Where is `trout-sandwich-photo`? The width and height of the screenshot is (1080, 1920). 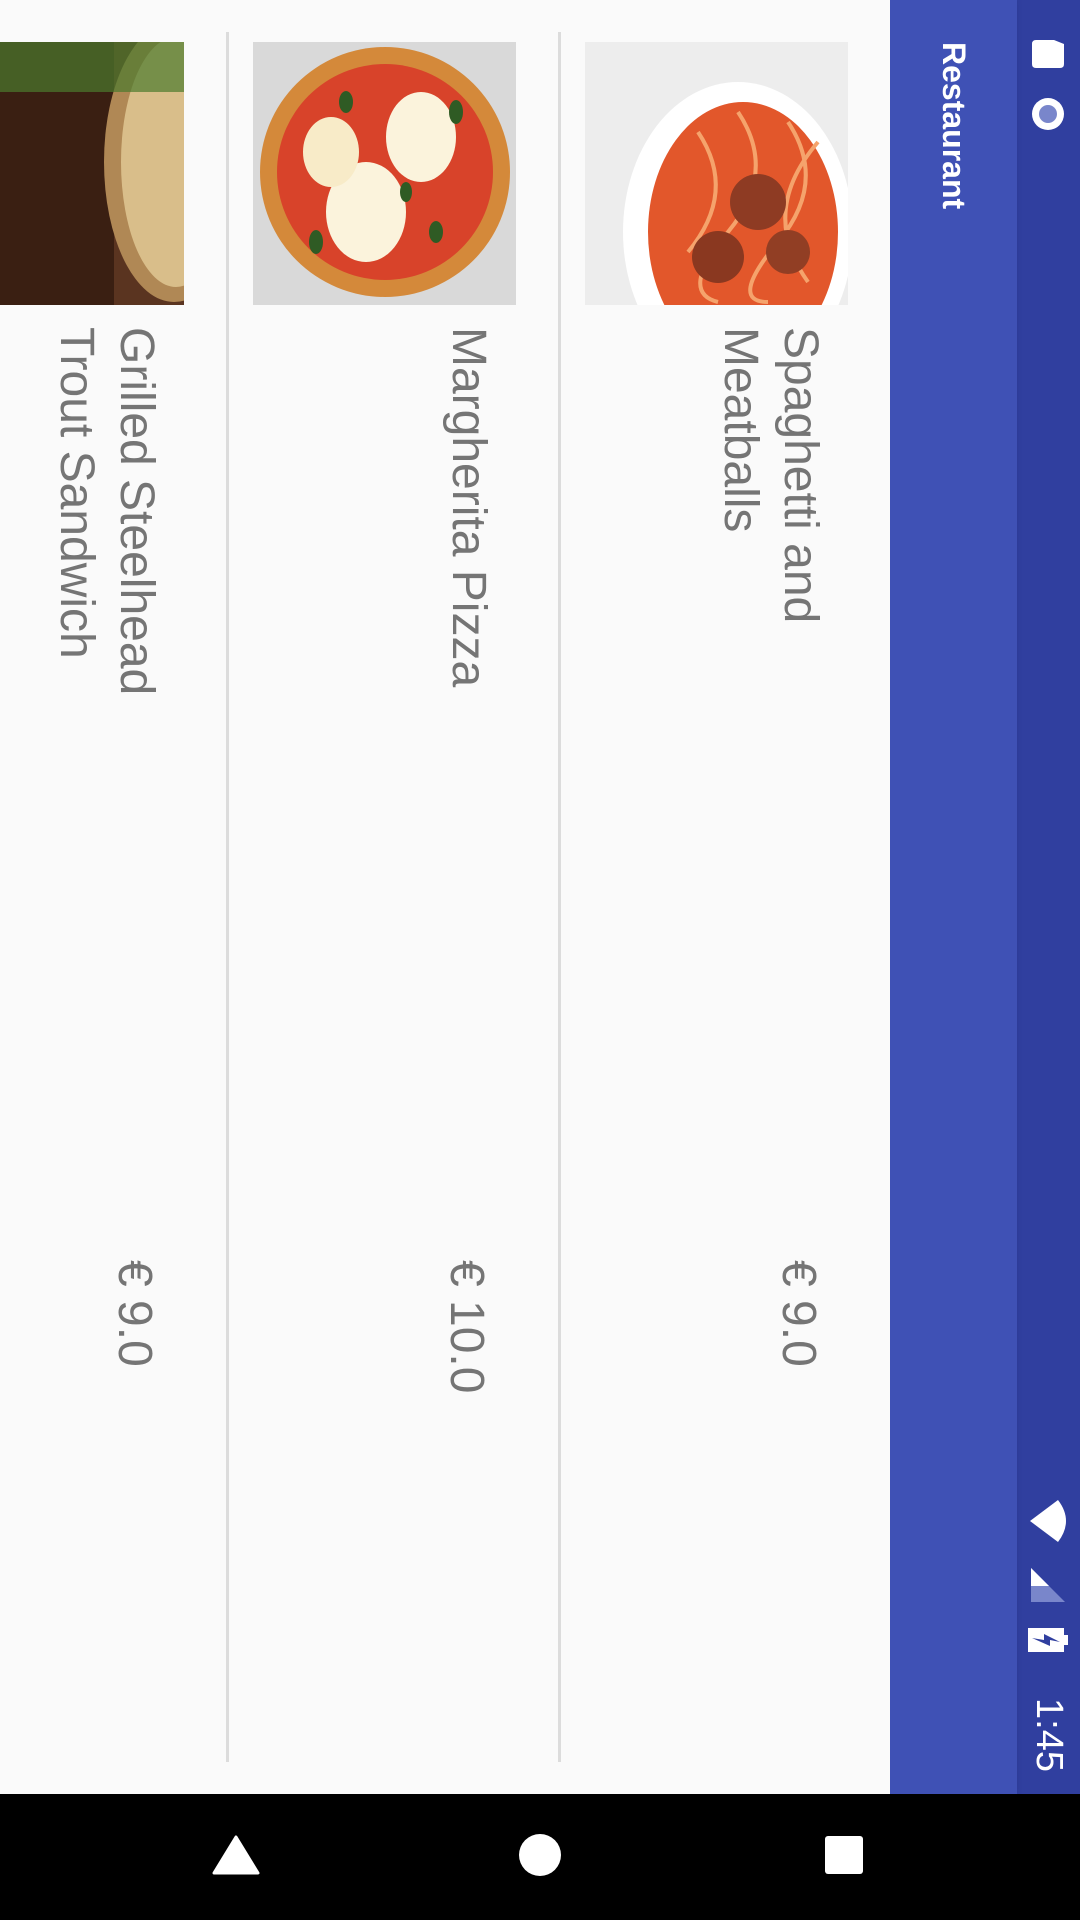 trout-sandwich-photo is located at coordinates (92, 173).